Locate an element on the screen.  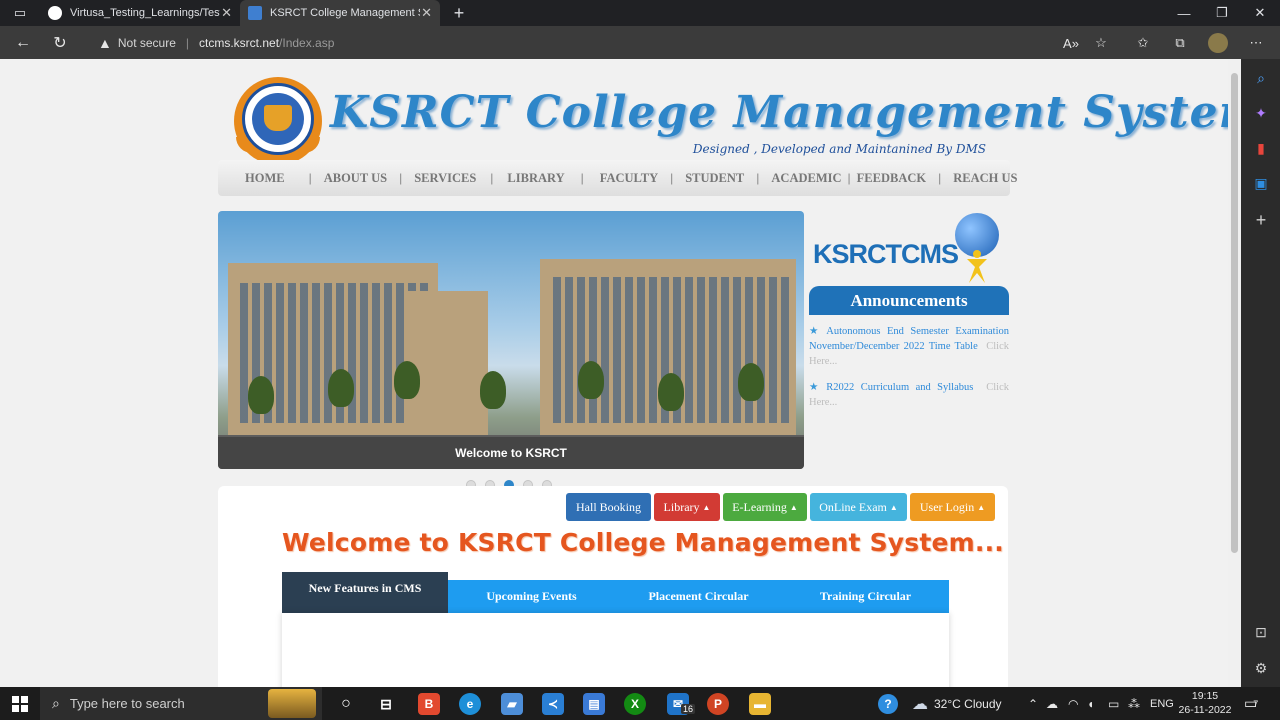
tab-training-circular: Training Circular is located at coordinates (865, 596).